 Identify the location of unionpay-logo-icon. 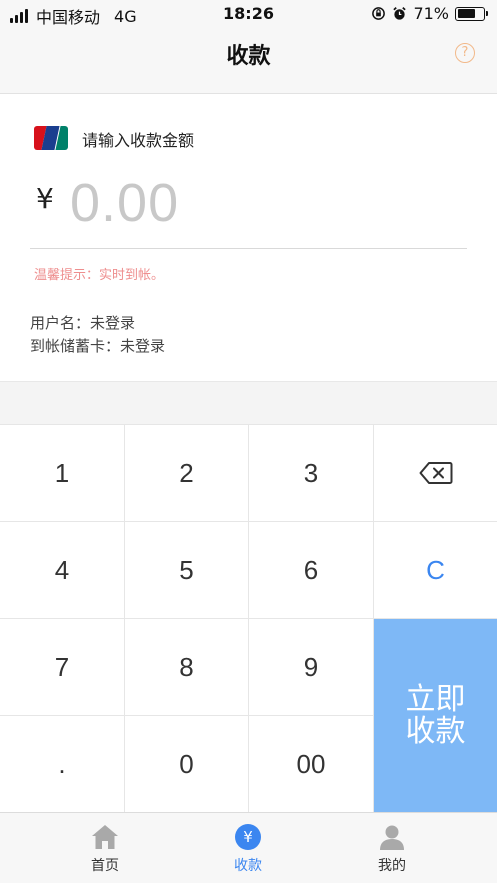
(51, 138).